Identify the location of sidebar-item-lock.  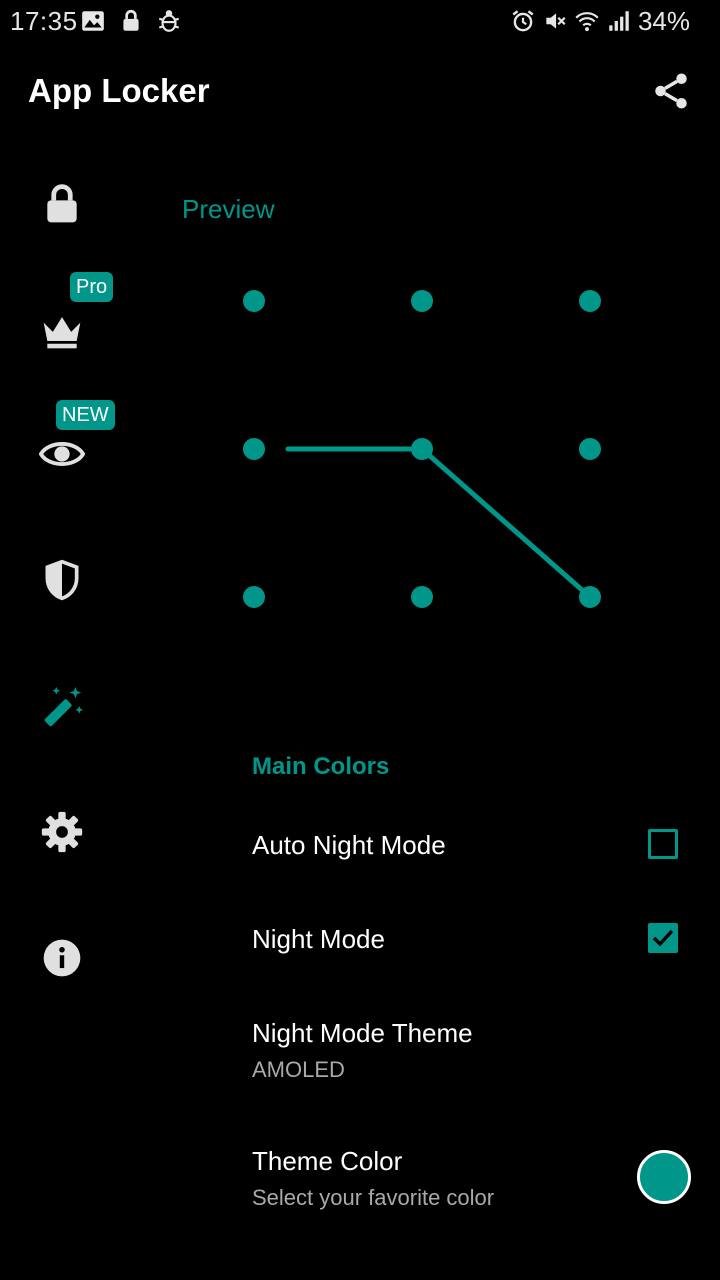
(62, 204).